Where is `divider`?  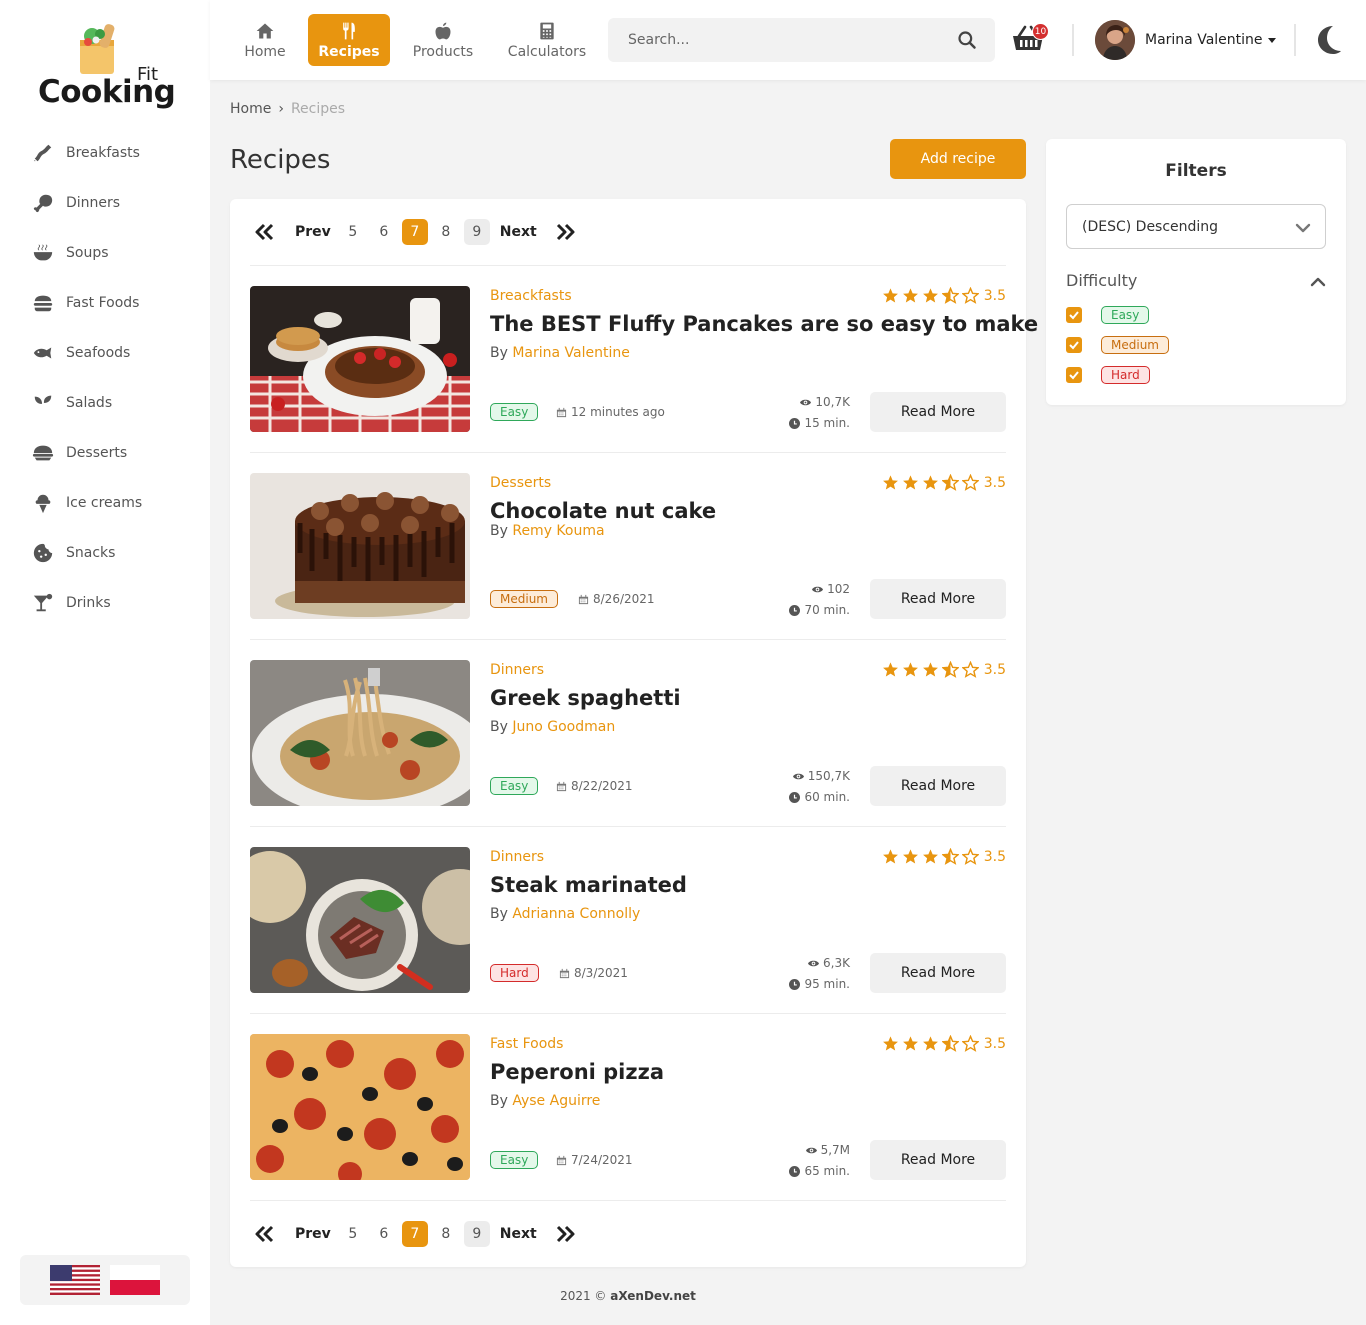
divider is located at coordinates (1295, 40).